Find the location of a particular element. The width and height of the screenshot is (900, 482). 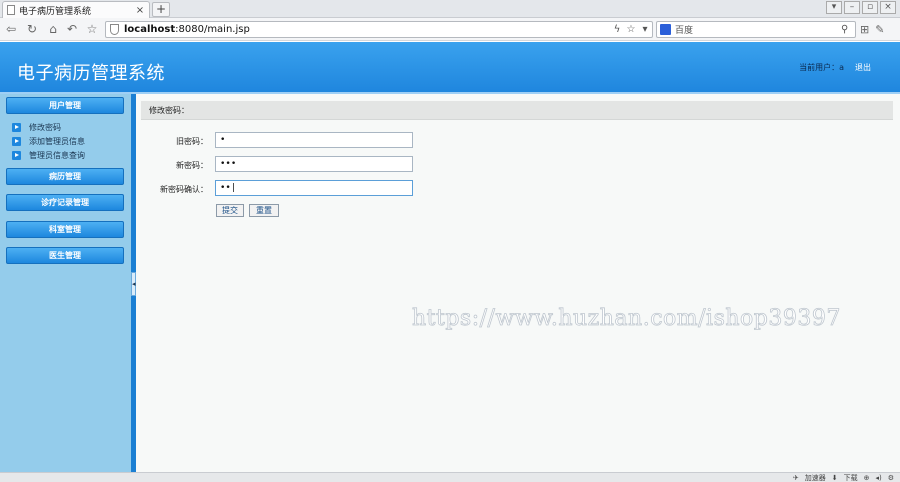

baidu-engine-icon is located at coordinates (665, 29).